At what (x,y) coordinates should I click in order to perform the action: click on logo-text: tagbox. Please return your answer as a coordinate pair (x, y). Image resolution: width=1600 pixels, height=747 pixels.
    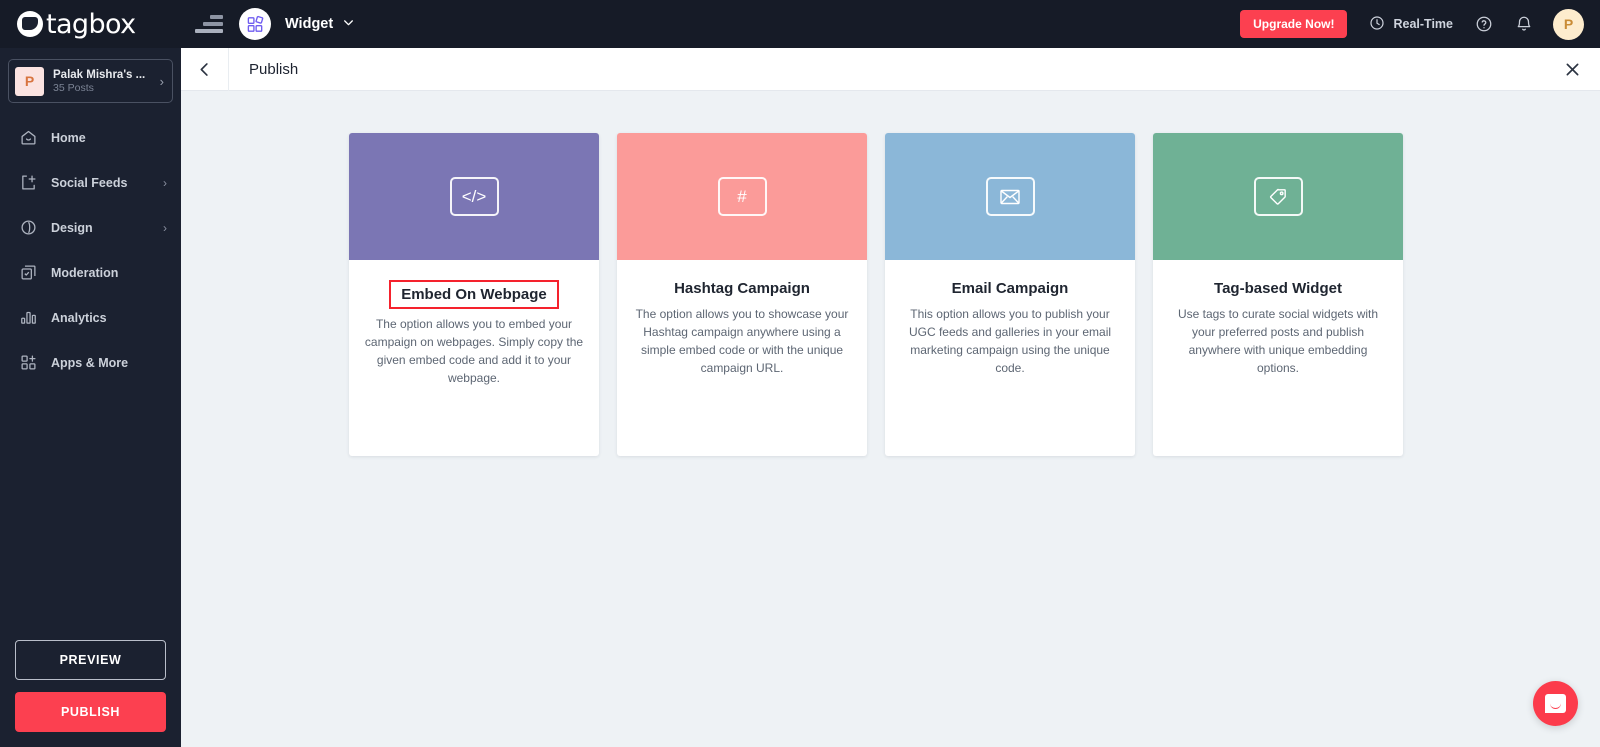
    Looking at the image, I should click on (91, 24).